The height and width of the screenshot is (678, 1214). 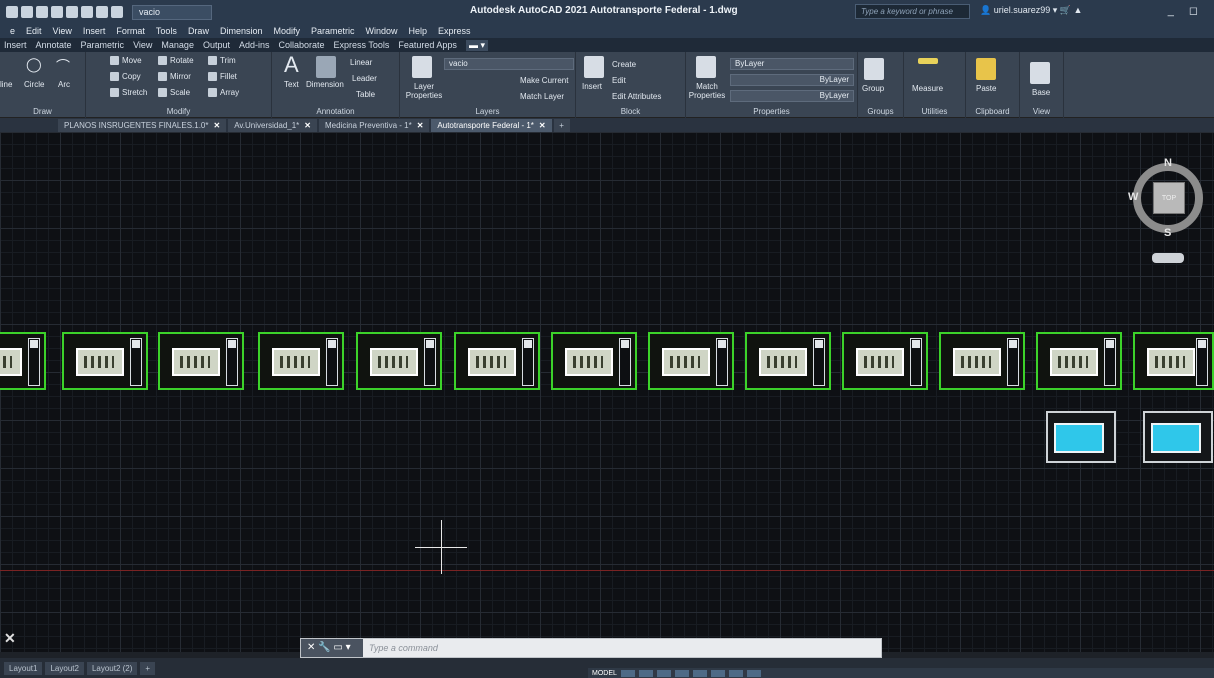 I want to click on menu-item: e, so click(x=12, y=31).